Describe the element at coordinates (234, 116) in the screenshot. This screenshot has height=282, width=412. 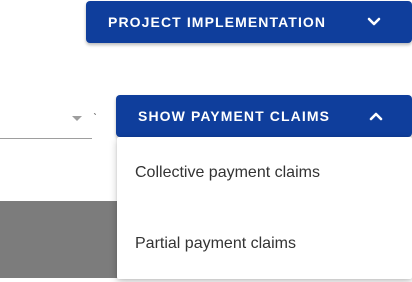
I see `show-payment-claims-label: SHOW PAYMENT CLAIMS` at that location.